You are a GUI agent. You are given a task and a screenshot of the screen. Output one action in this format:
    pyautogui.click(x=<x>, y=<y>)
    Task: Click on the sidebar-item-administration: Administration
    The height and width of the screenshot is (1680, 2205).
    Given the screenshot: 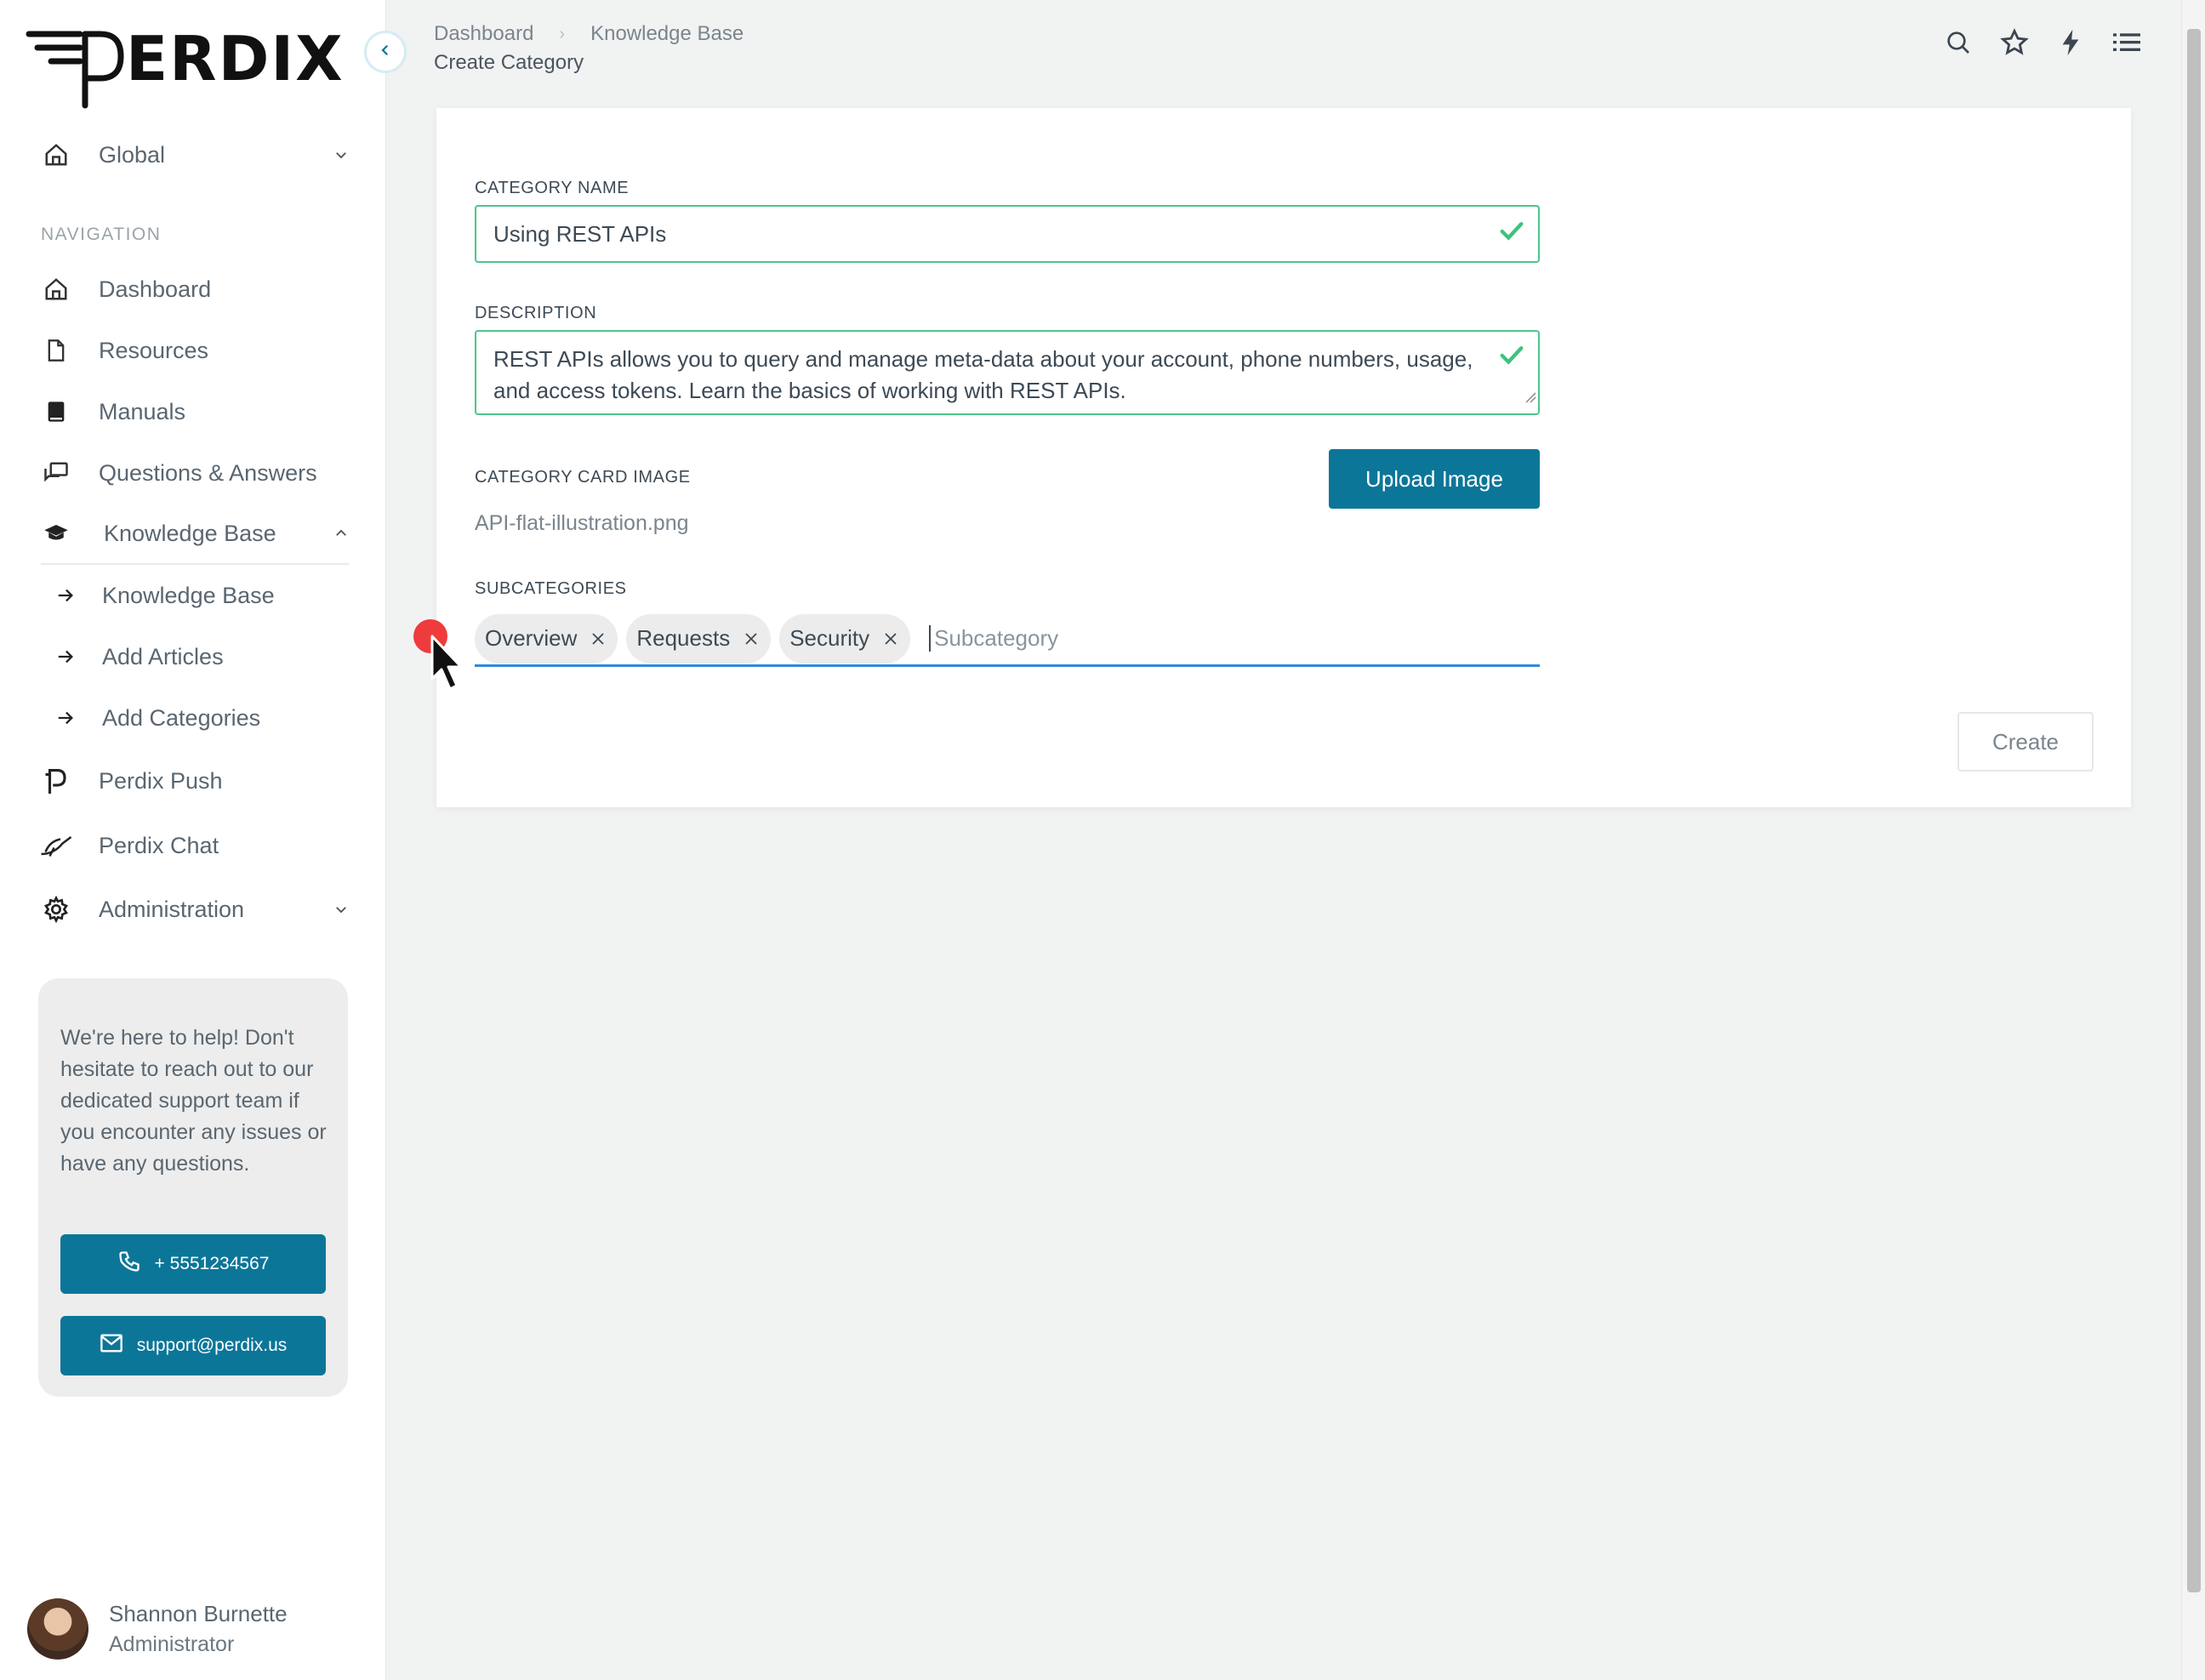 What is the action you would take?
    pyautogui.click(x=194, y=909)
    